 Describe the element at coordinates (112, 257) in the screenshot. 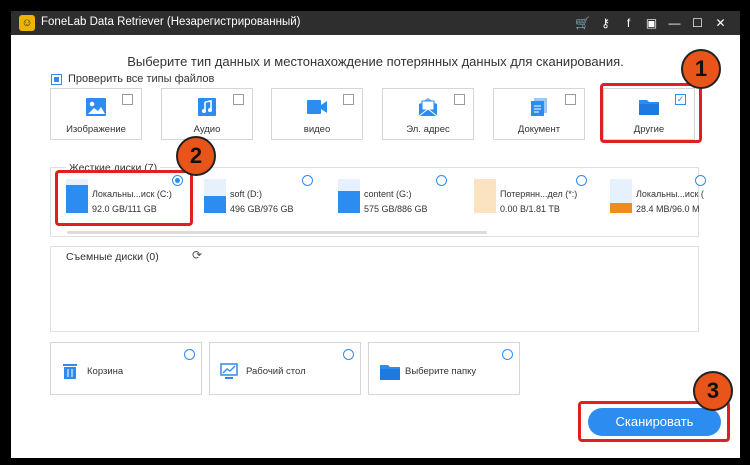

I see `removable-drives-title: Съемные диски (0)` at that location.